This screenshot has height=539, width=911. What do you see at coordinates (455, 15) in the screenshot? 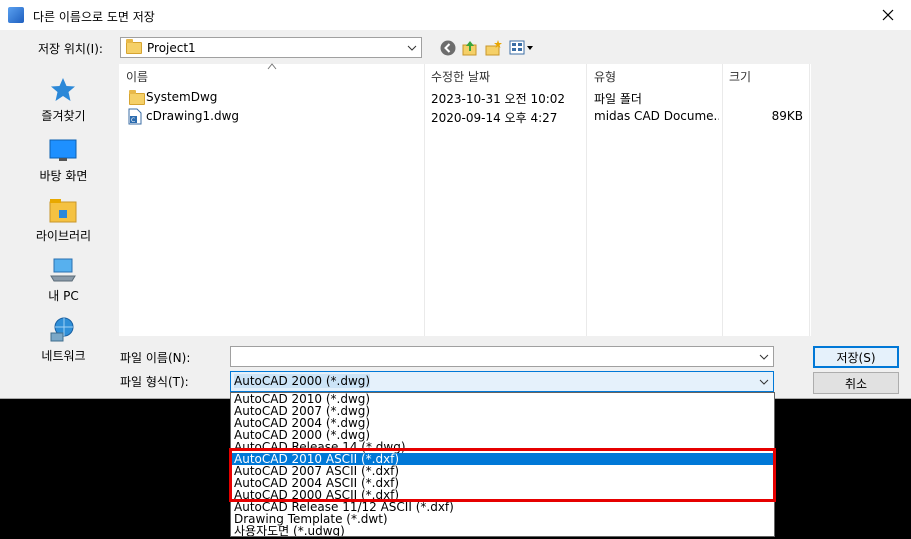
I see `title-bar: 다른 이름으로 도면 저장` at bounding box center [455, 15].